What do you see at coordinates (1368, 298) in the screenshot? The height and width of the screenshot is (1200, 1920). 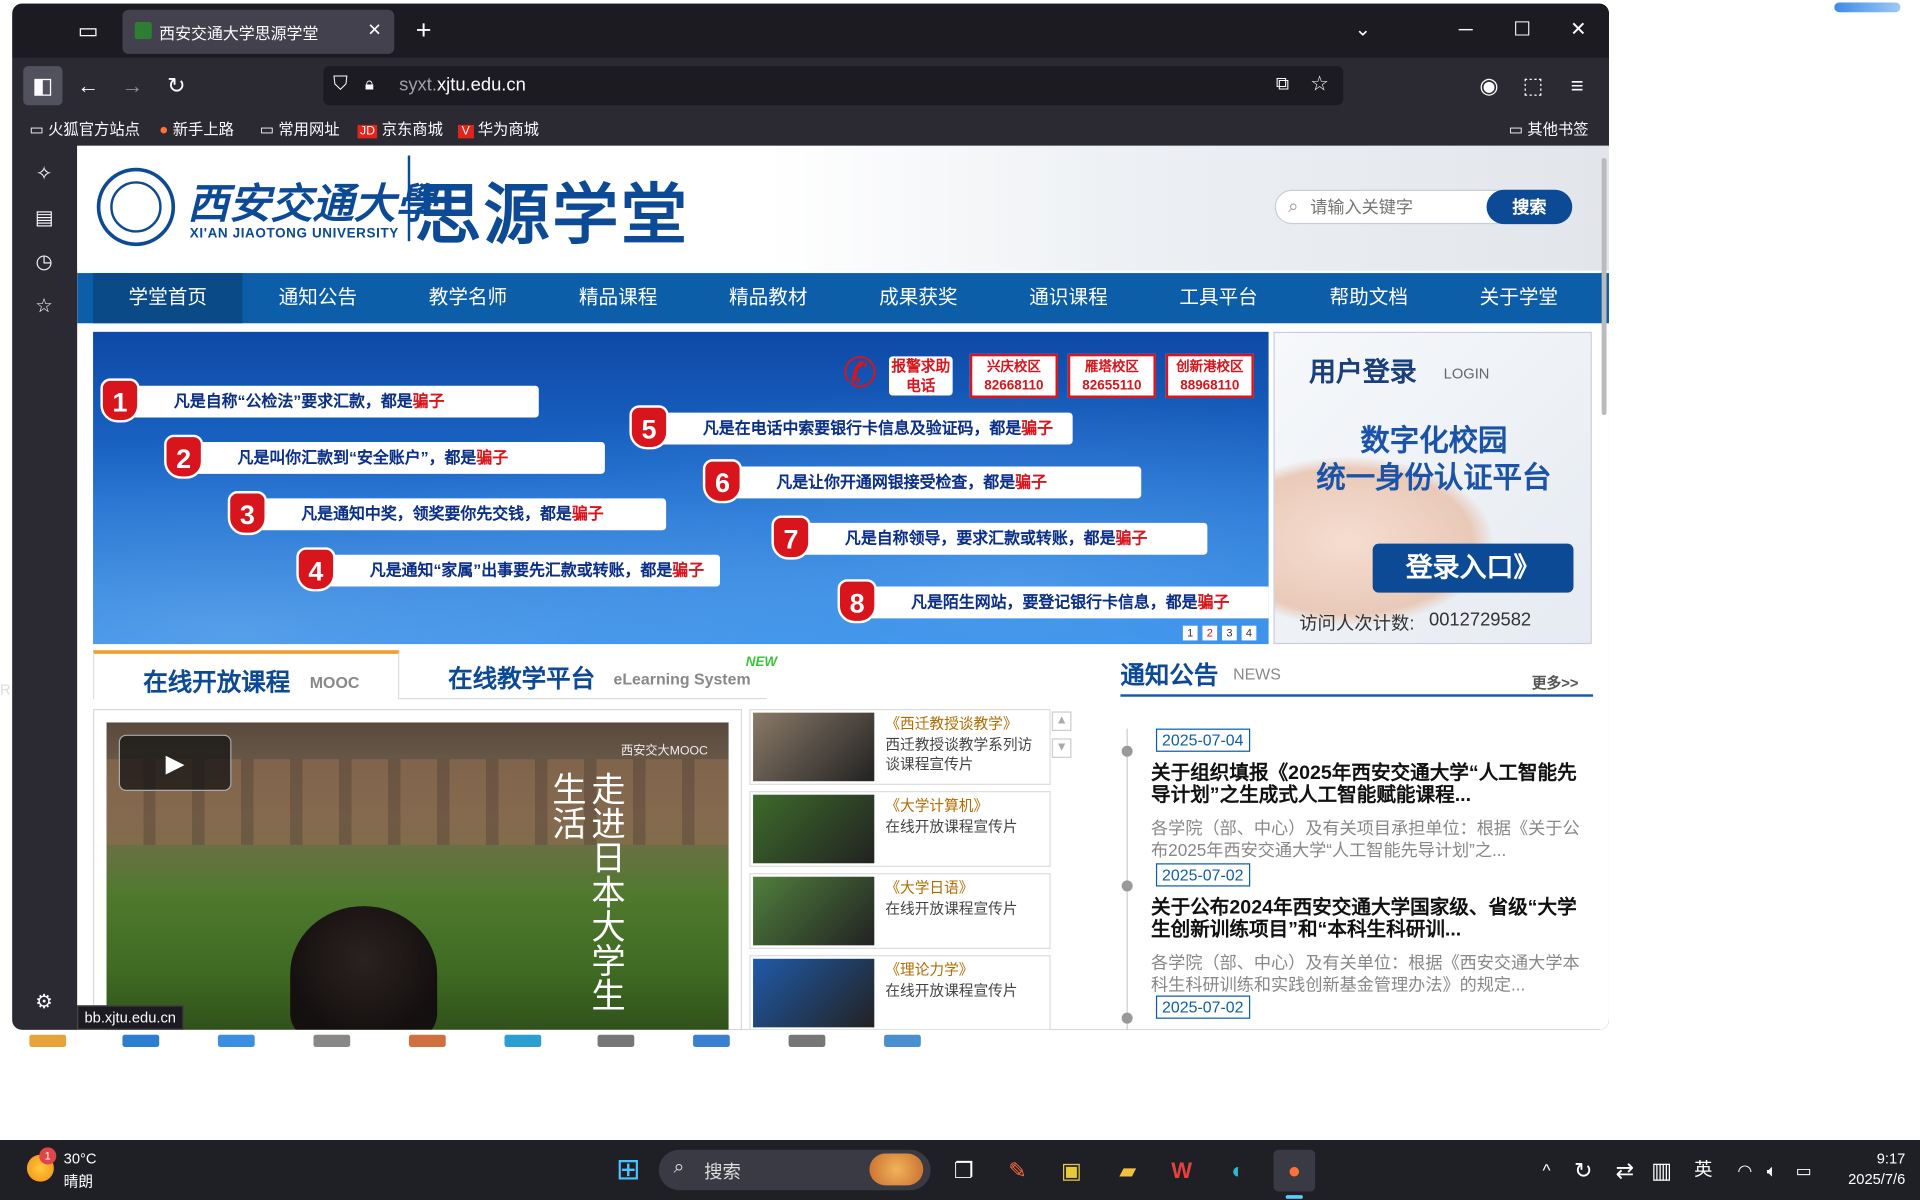 I see `menu-item: 帮助文档` at bounding box center [1368, 298].